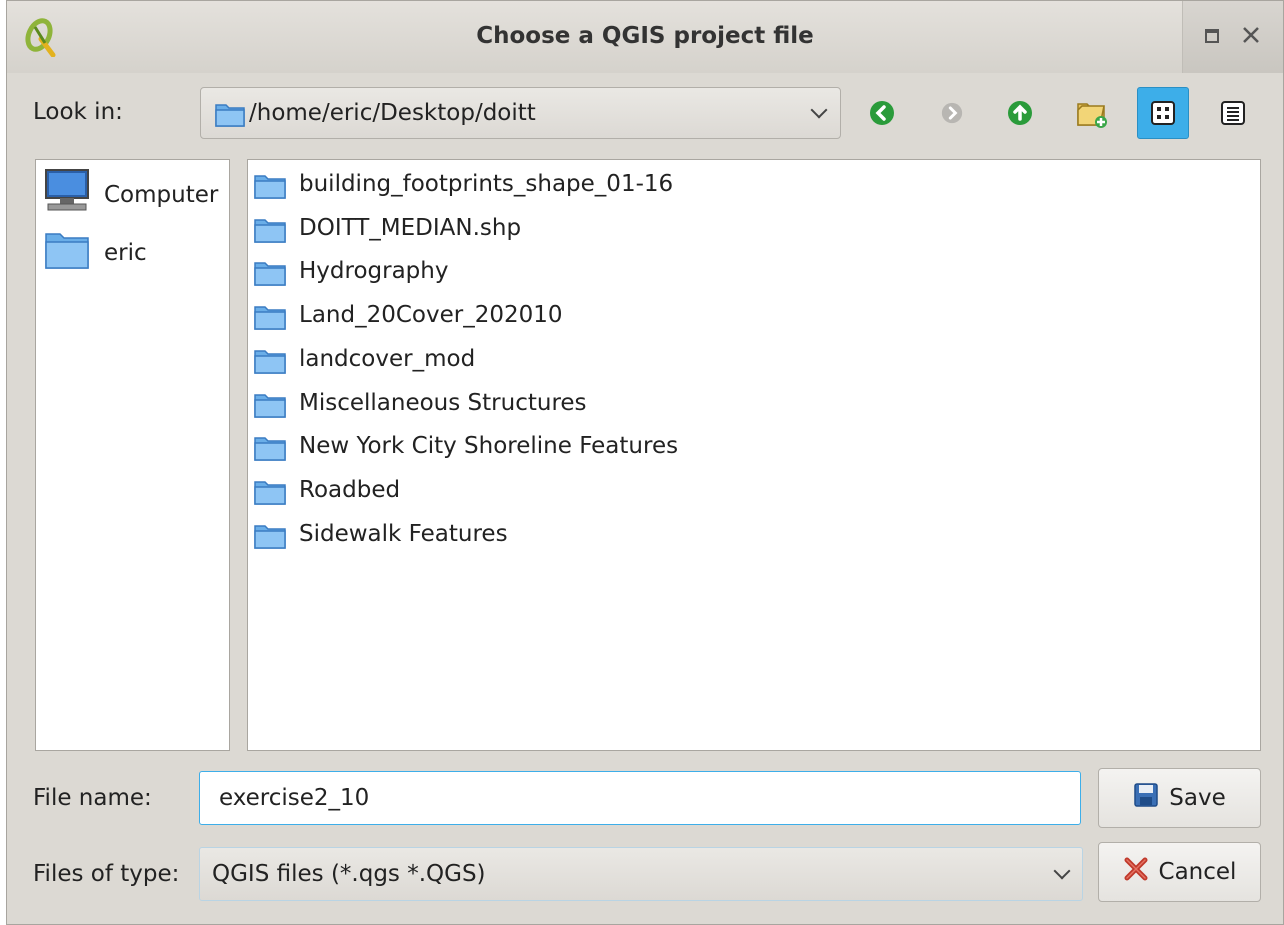 This screenshot has width=1284, height=925. I want to click on file-list-item: Sidewalk Features, so click(704, 535).